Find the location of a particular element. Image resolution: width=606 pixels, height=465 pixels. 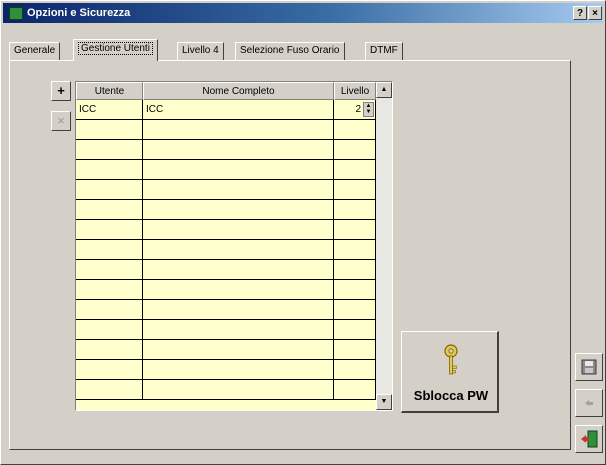

undo-icon is located at coordinates (589, 403).